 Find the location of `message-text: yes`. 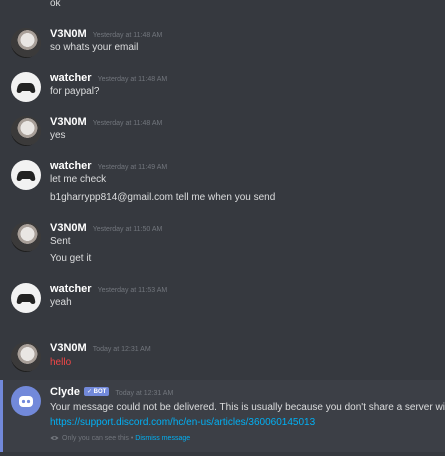

message-text: yes is located at coordinates (58, 135).